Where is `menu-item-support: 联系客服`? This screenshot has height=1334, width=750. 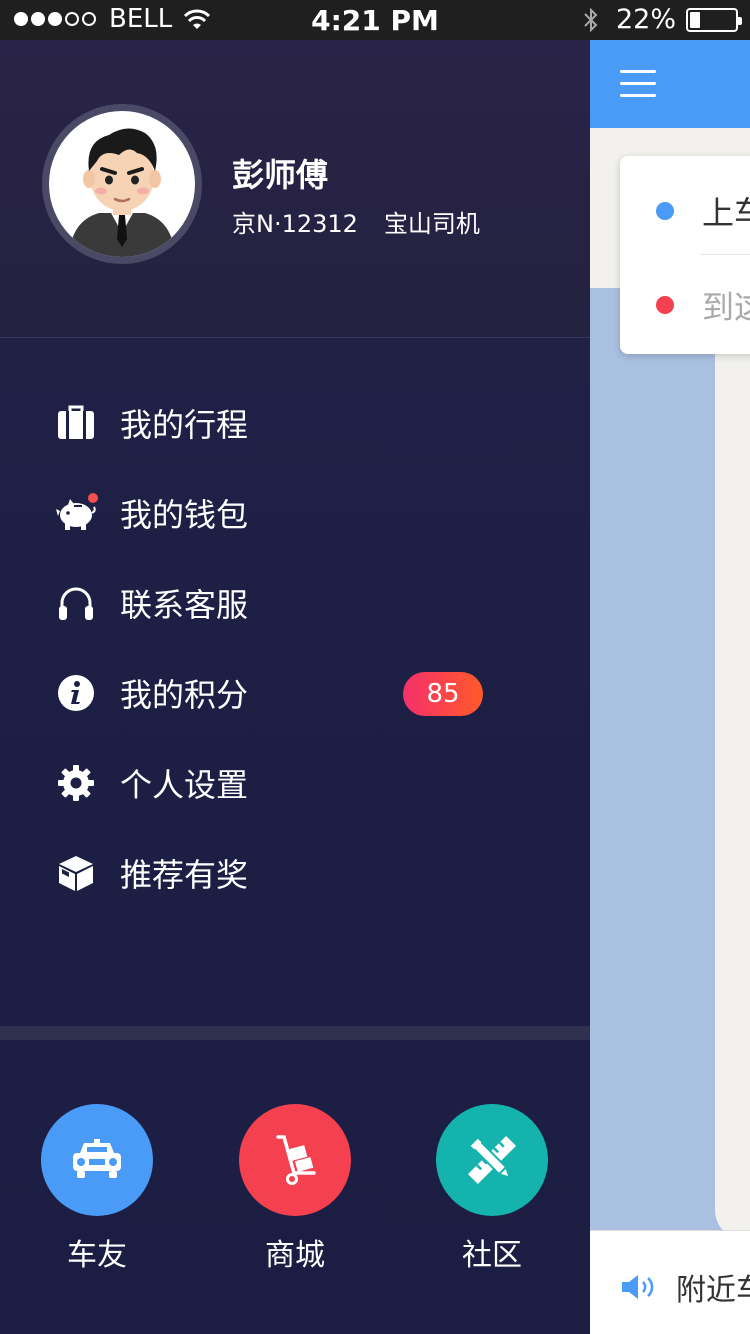 menu-item-support: 联系客服 is located at coordinates (295, 603).